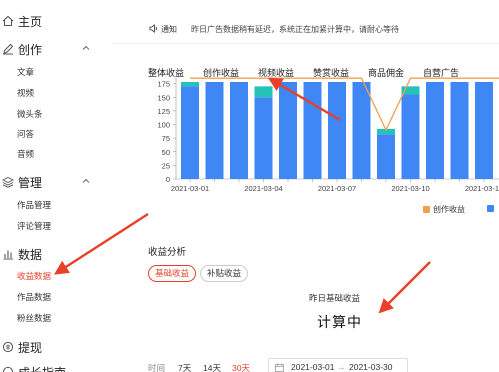 This screenshot has height=372, width=499. Describe the element at coordinates (184, 367) in the screenshot. I see `range-7-days: 7天` at that location.